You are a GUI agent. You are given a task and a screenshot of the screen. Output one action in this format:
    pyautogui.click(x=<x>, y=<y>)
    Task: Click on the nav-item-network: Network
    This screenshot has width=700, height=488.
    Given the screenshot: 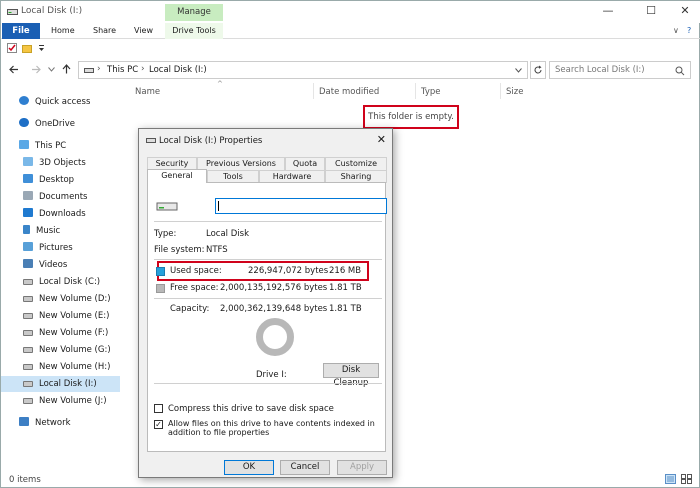 What is the action you would take?
    pyautogui.click(x=70, y=423)
    